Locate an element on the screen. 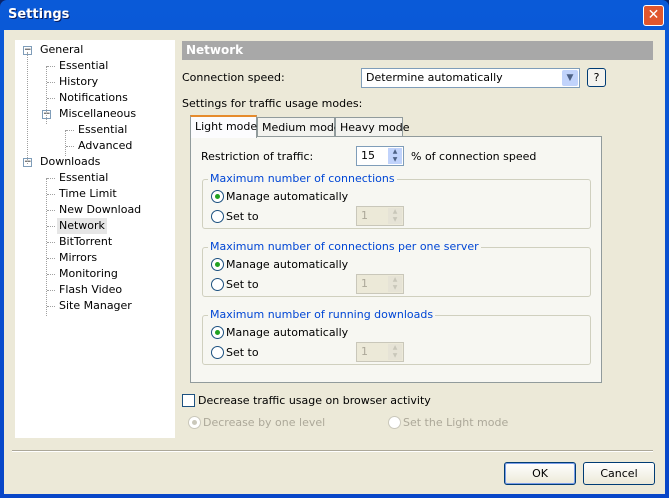 Image resolution: width=669 pixels, height=498 pixels. separator is located at coordinates (332, 451).